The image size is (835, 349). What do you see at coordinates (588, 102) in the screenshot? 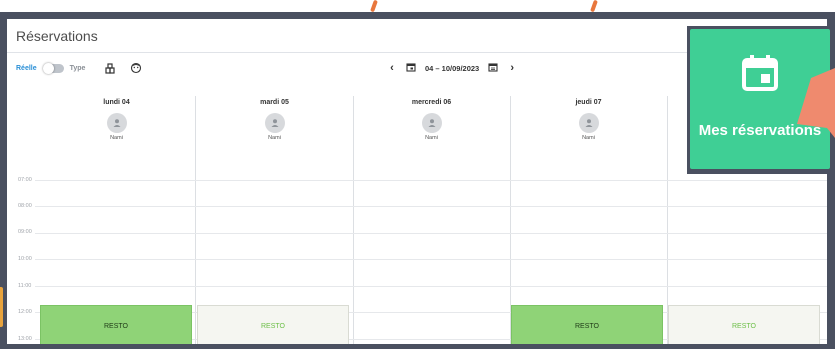
I see `day-label: jeudi 07` at bounding box center [588, 102].